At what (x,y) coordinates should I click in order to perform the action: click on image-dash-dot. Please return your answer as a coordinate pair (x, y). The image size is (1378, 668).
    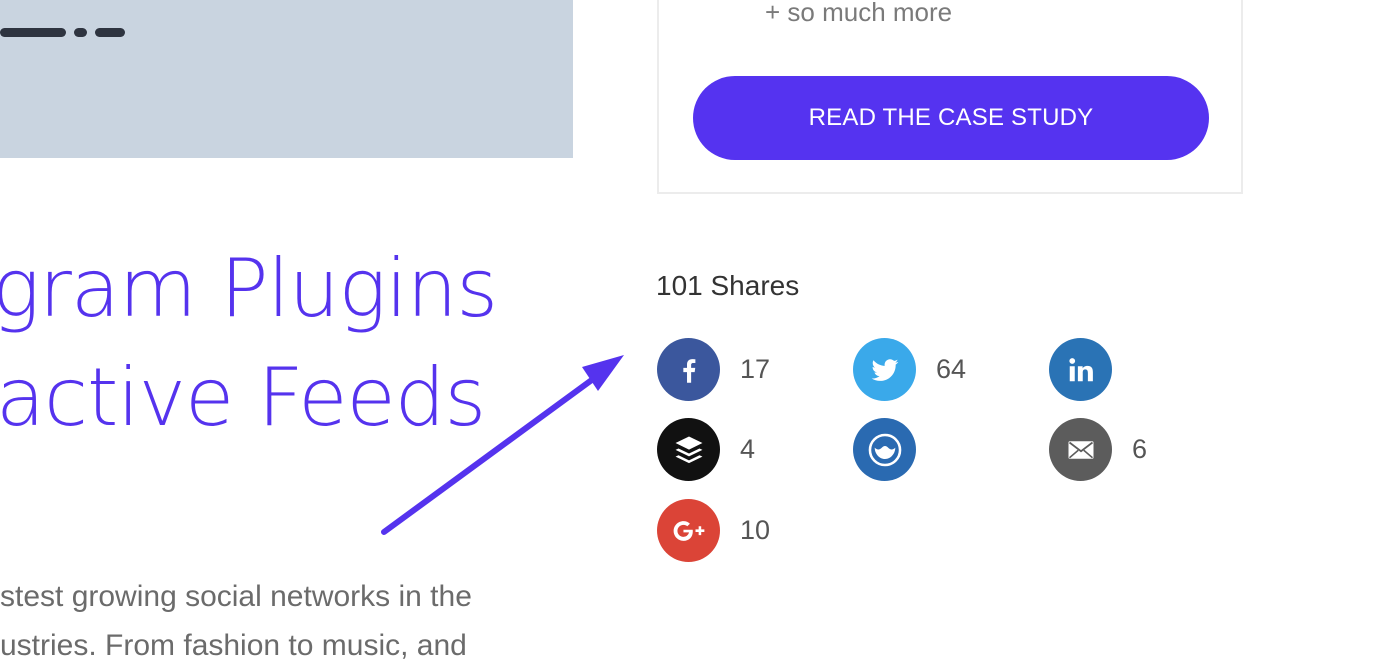
    Looking at the image, I should click on (80, 32).